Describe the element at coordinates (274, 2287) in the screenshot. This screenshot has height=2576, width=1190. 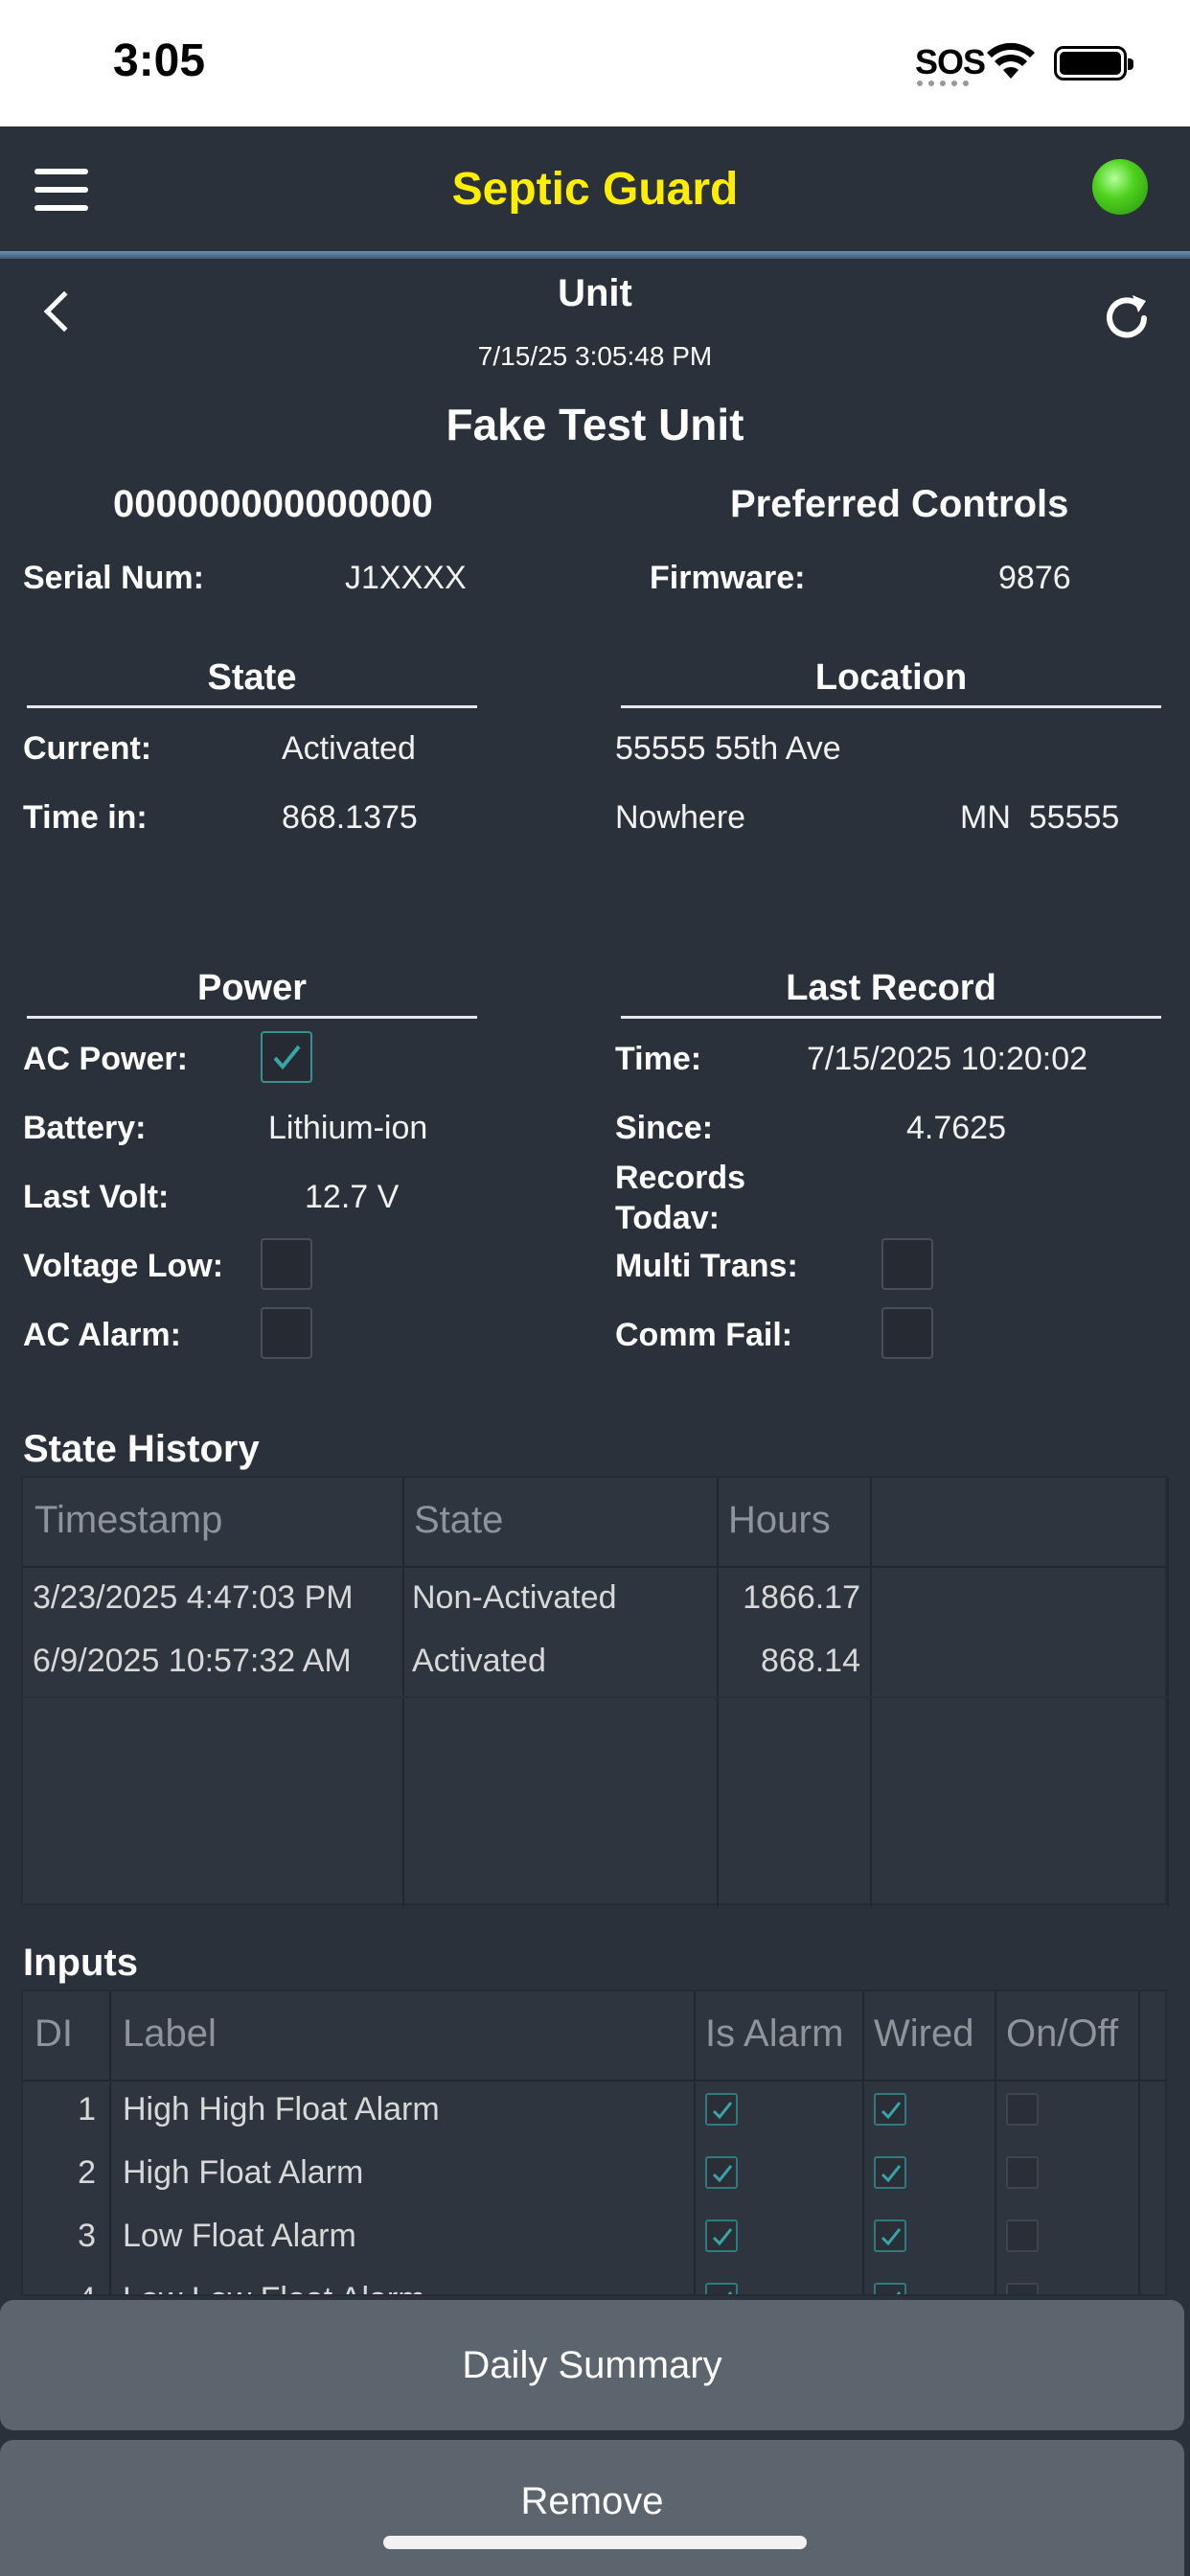
I see `input-label: Low Low Float Alarm` at that location.